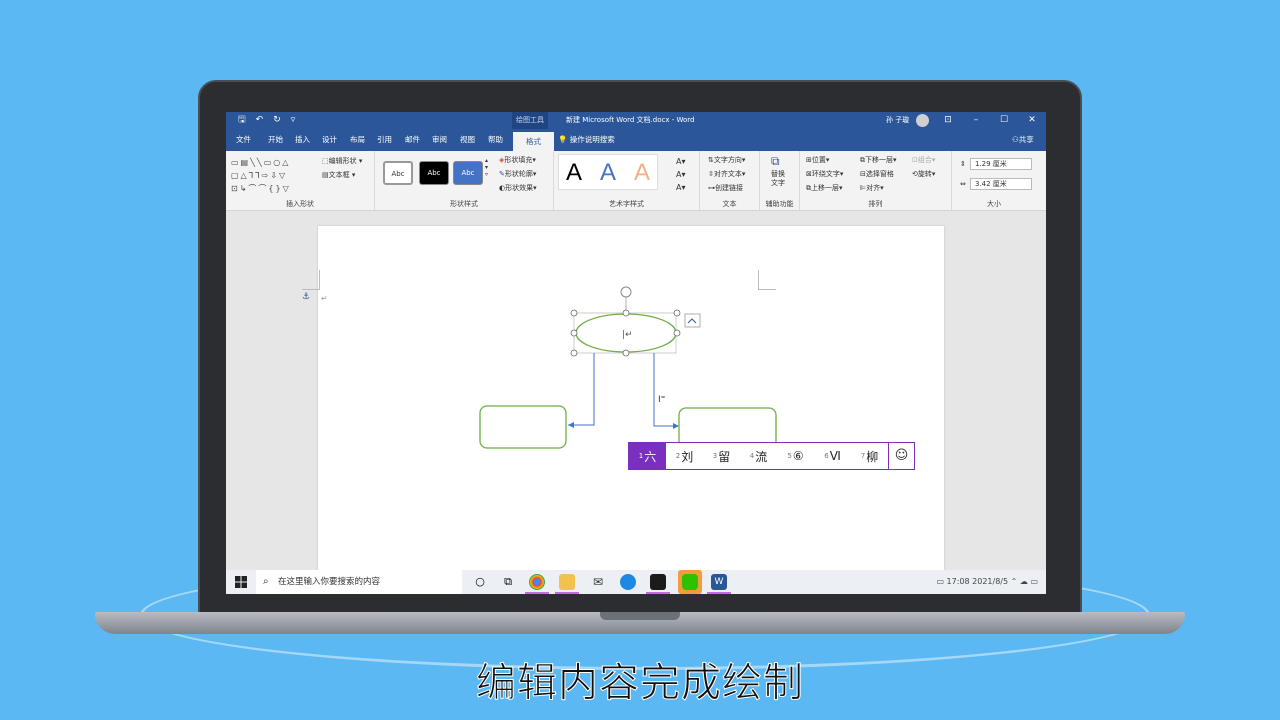 The height and width of the screenshot is (720, 1280). What do you see at coordinates (342, 161) in the screenshot?
I see `edit-shape-button: ⬚编辑形状 ▾` at bounding box center [342, 161].